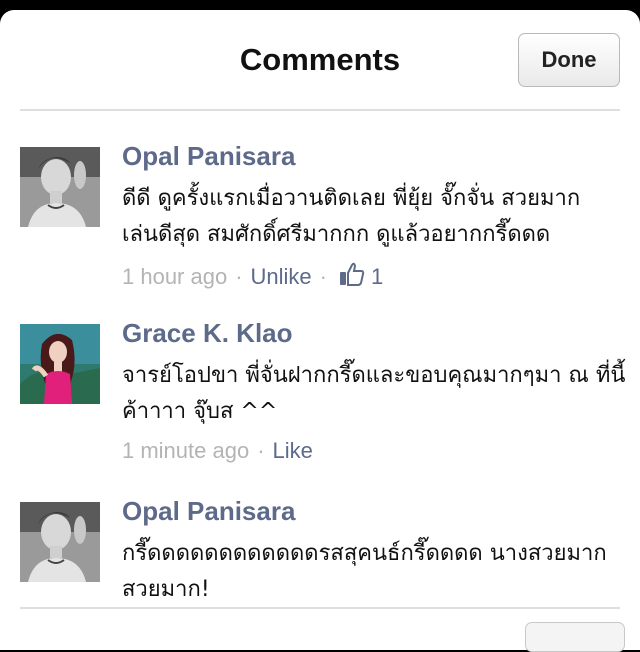  Describe the element at coordinates (575, 637) in the screenshot. I see `comment-input-button` at that location.